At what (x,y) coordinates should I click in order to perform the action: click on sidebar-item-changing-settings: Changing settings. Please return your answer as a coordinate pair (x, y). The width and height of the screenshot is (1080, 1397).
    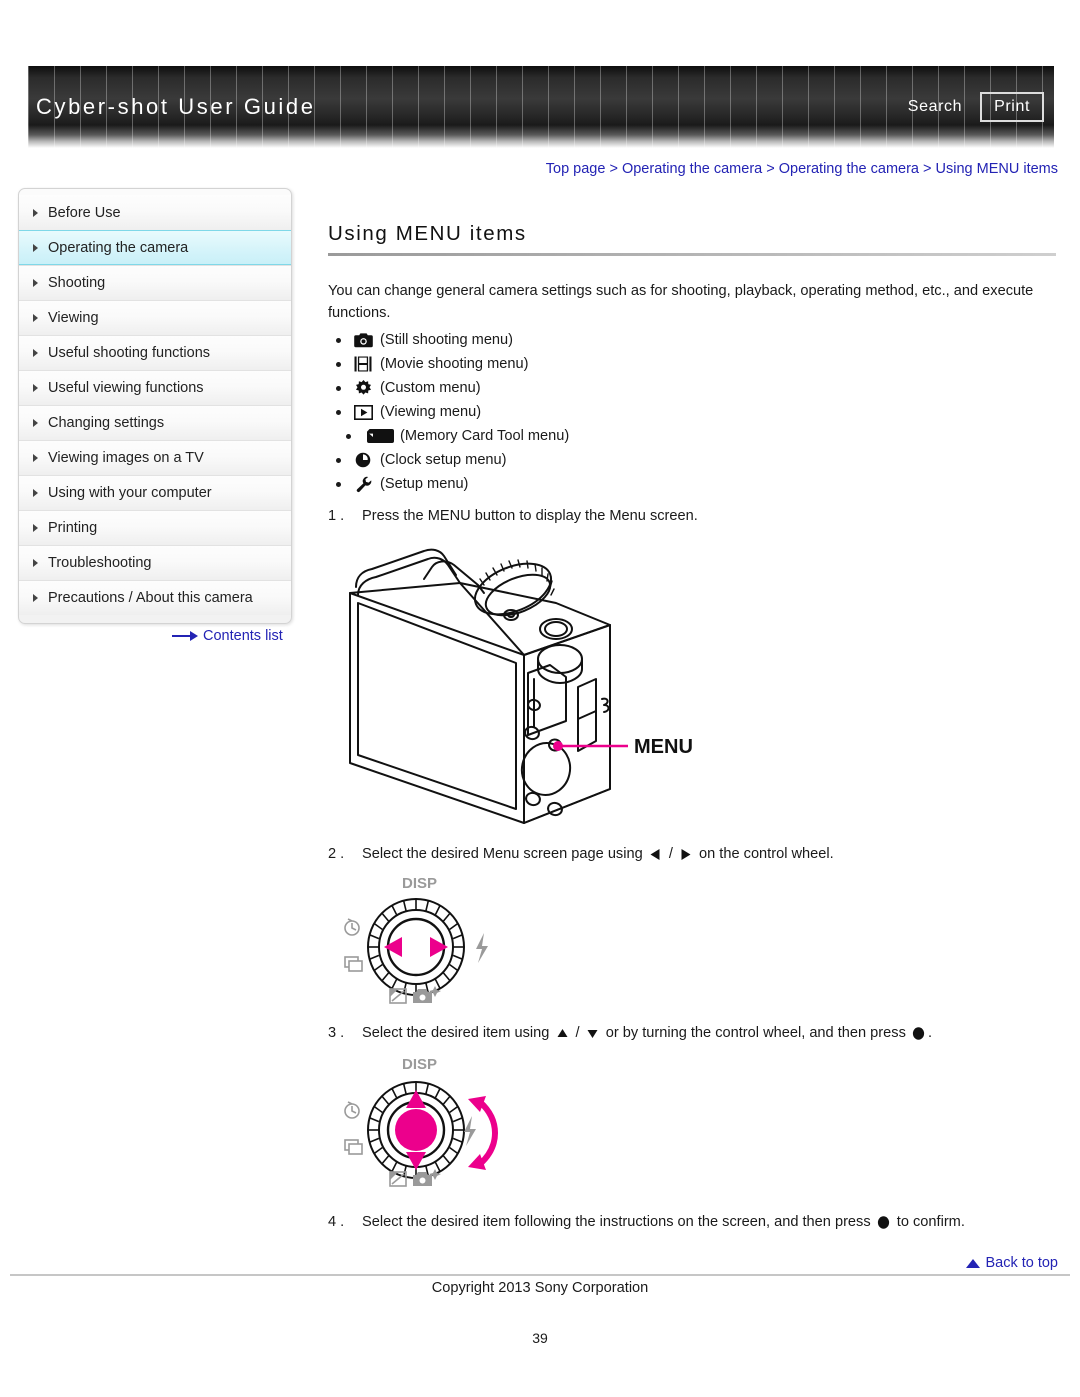
    Looking at the image, I should click on (155, 422).